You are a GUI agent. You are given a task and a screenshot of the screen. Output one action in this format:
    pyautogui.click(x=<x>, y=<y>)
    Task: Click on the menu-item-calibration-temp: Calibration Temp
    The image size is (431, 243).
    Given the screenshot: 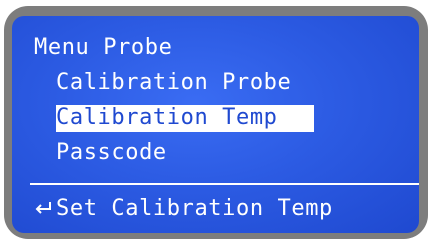 What is the action you would take?
    pyautogui.click(x=167, y=118)
    